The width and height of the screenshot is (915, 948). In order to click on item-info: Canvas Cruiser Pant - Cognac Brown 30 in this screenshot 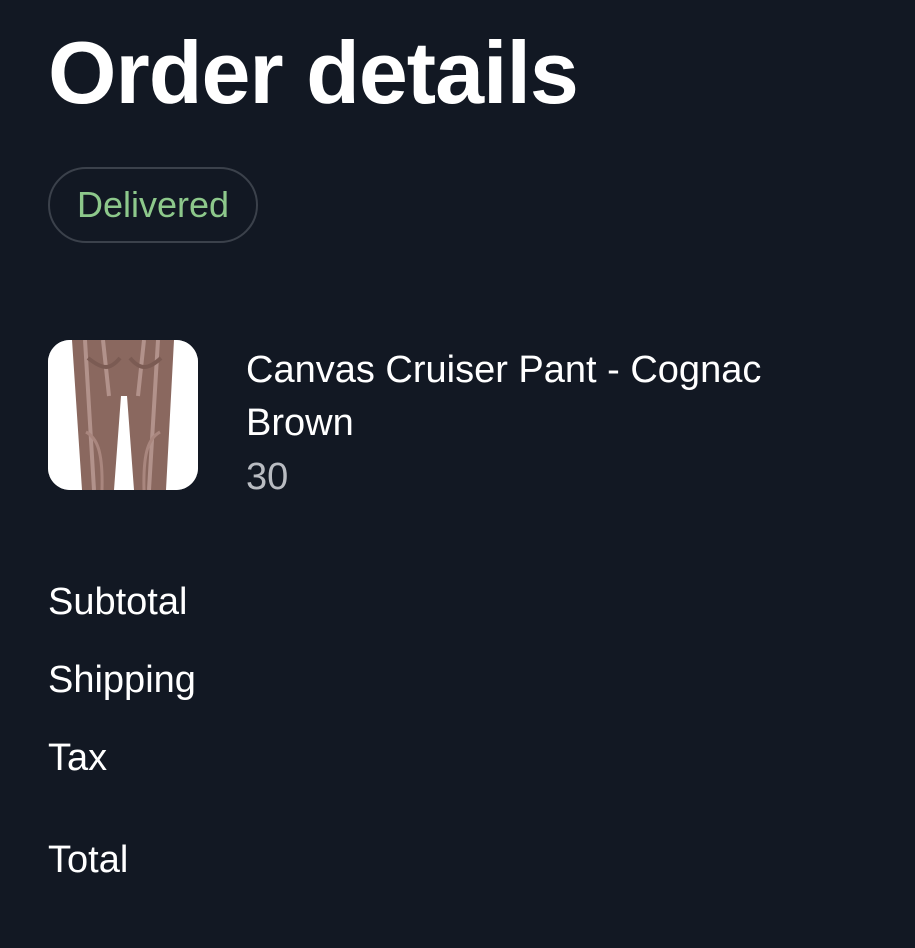, I will do `click(560, 424)`.